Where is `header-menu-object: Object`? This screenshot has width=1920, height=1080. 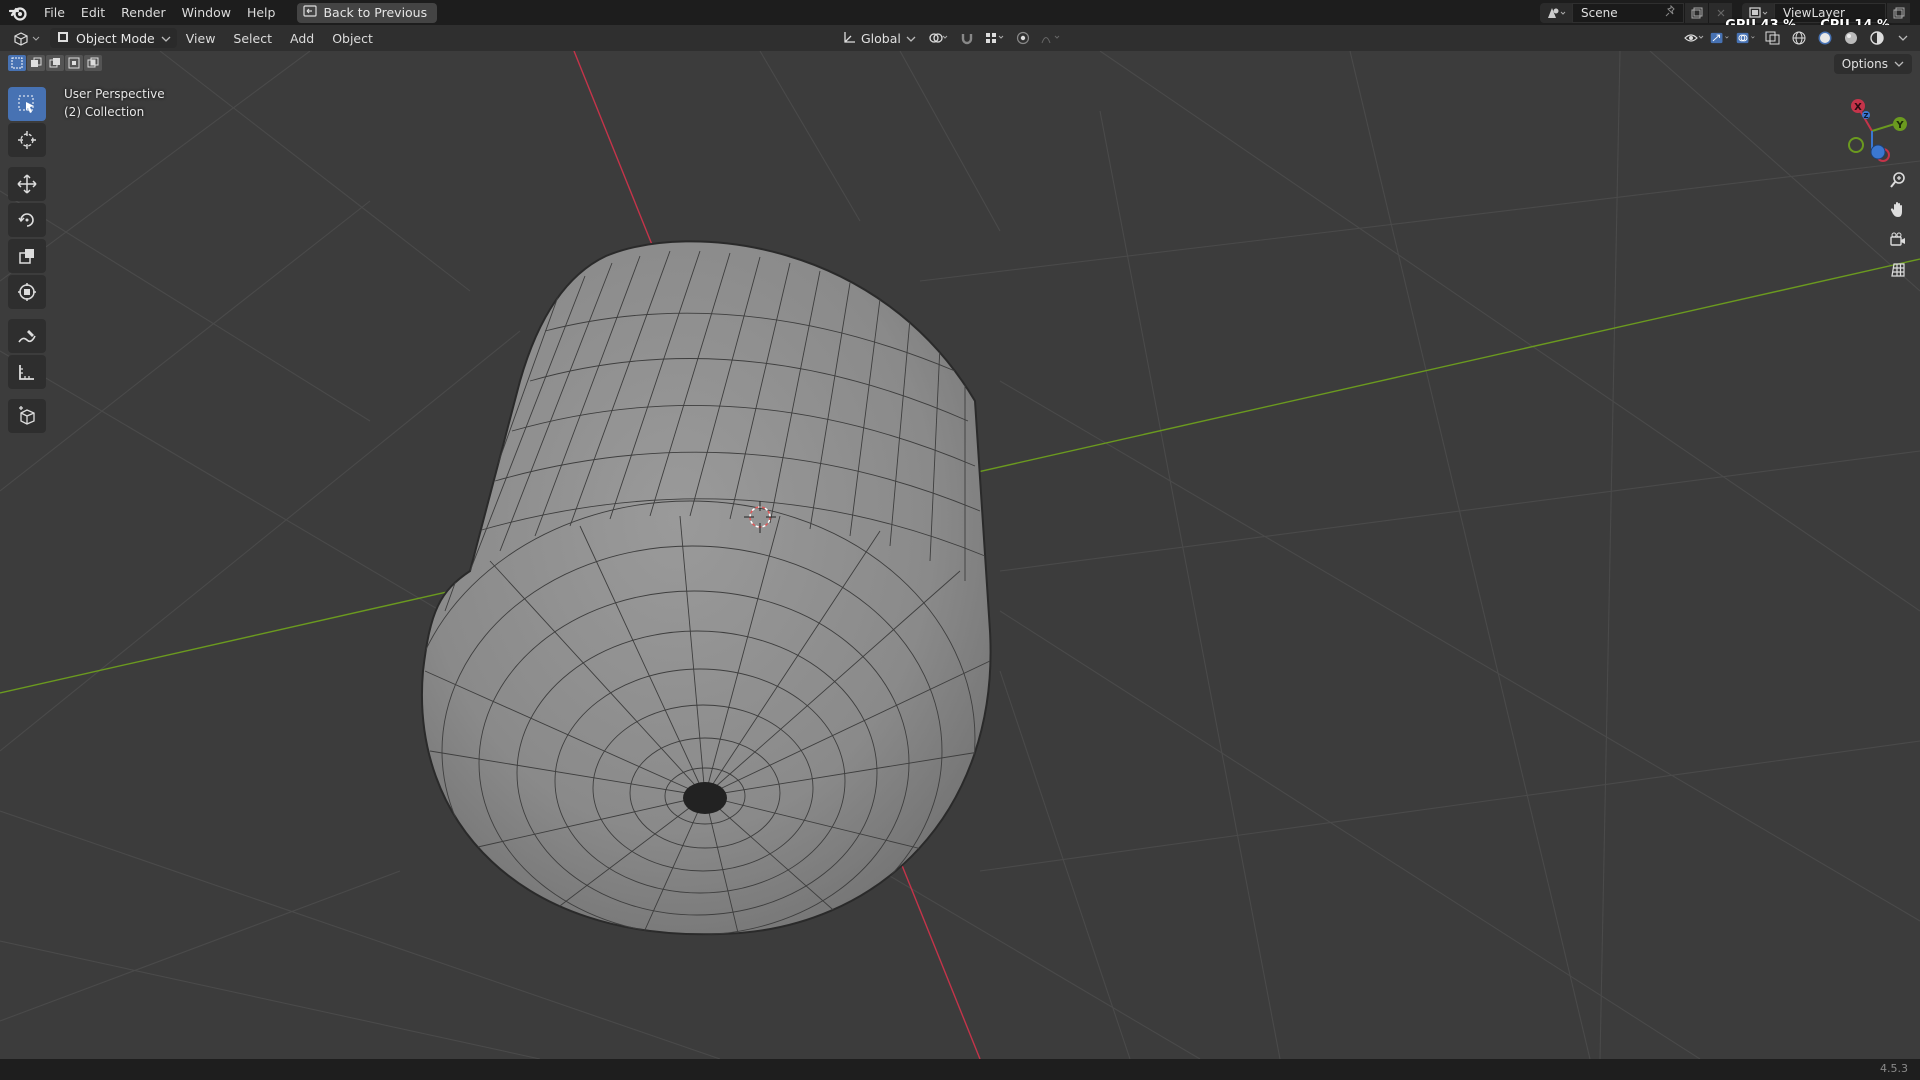 header-menu-object: Object is located at coordinates (352, 38).